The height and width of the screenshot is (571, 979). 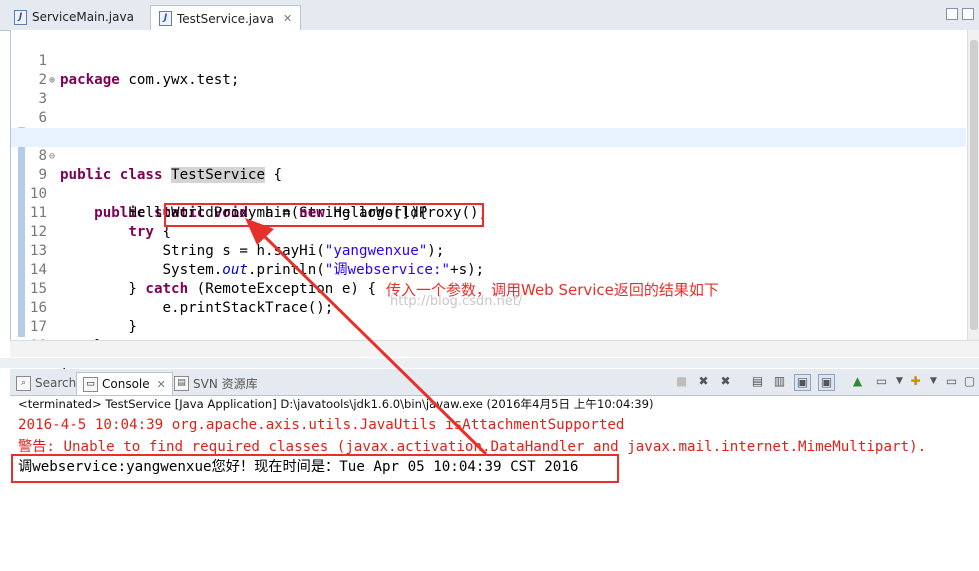 I want to click on minimize-icon, so click(x=952, y=14).